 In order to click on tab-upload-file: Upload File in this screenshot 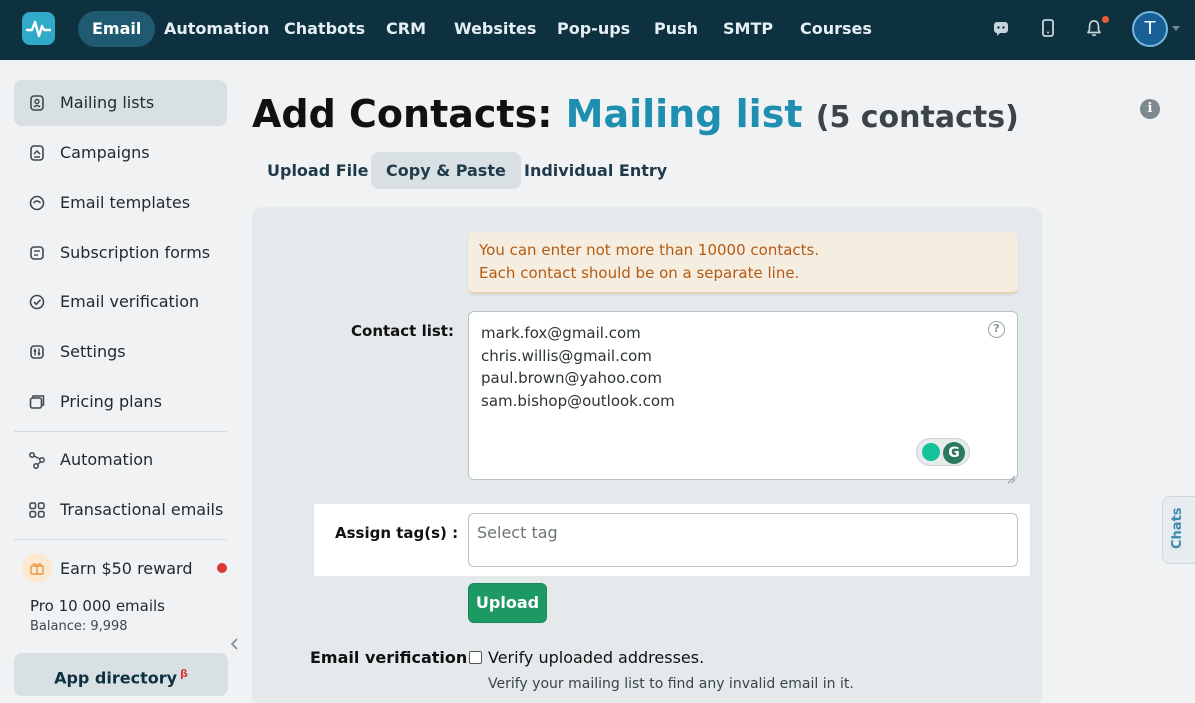, I will do `click(318, 170)`.